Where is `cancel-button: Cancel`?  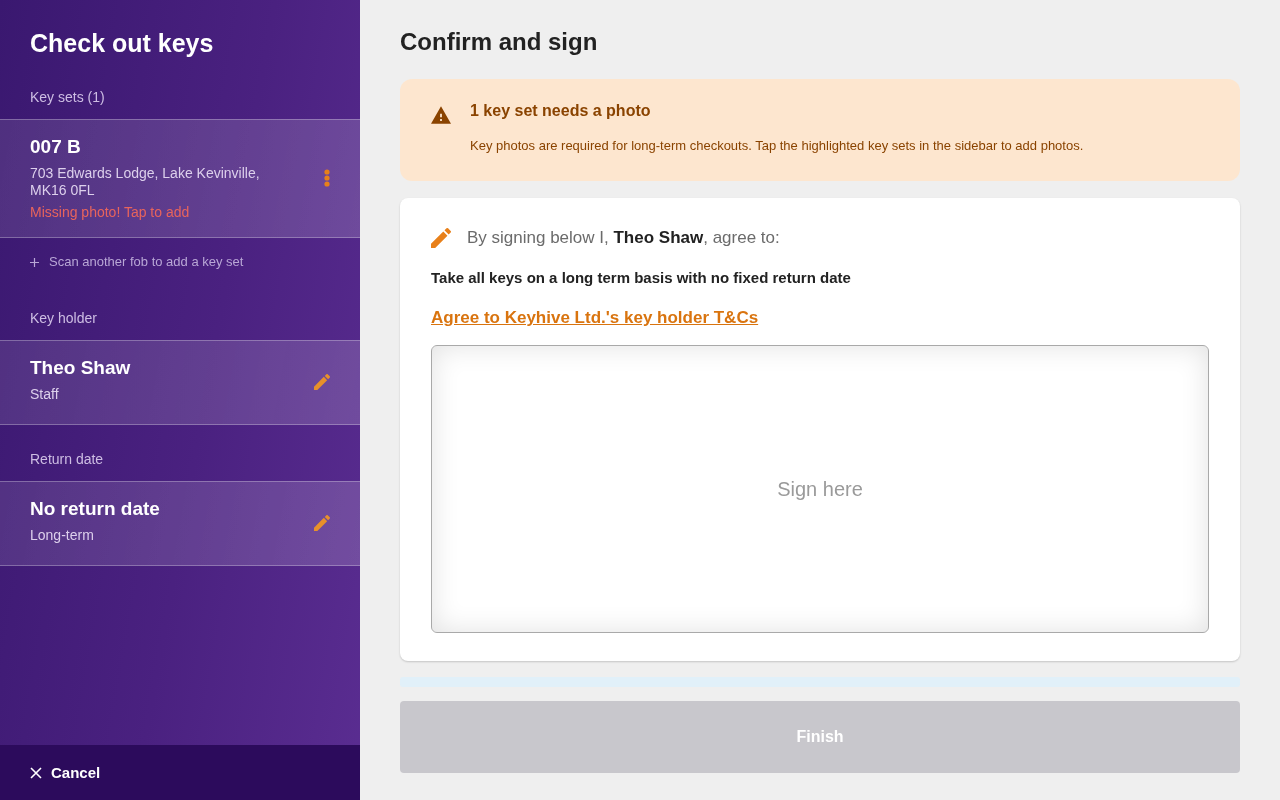 cancel-button: Cancel is located at coordinates (65, 772).